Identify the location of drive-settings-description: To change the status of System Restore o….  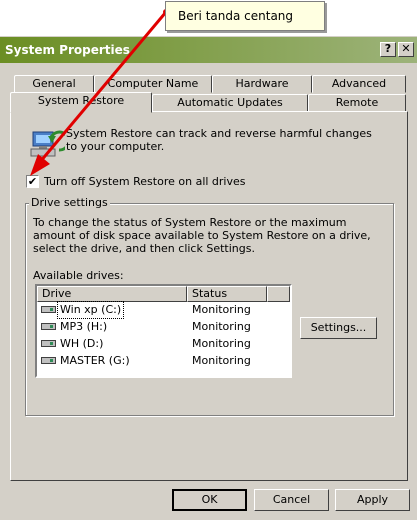
(202, 235).